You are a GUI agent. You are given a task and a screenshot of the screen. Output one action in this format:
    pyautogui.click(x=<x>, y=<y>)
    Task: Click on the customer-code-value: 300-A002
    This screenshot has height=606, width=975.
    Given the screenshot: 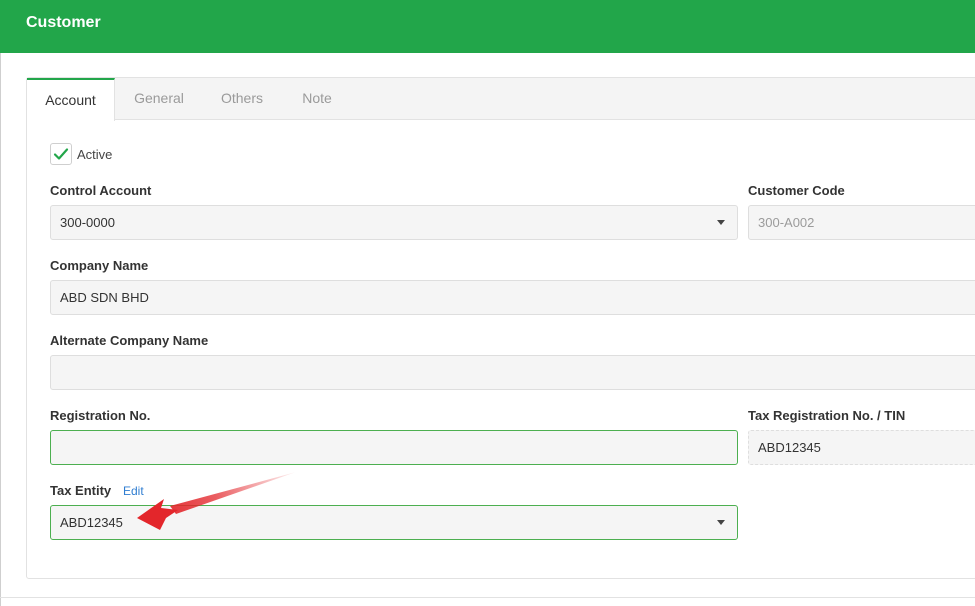 What is the action you would take?
    pyautogui.click(x=786, y=222)
    